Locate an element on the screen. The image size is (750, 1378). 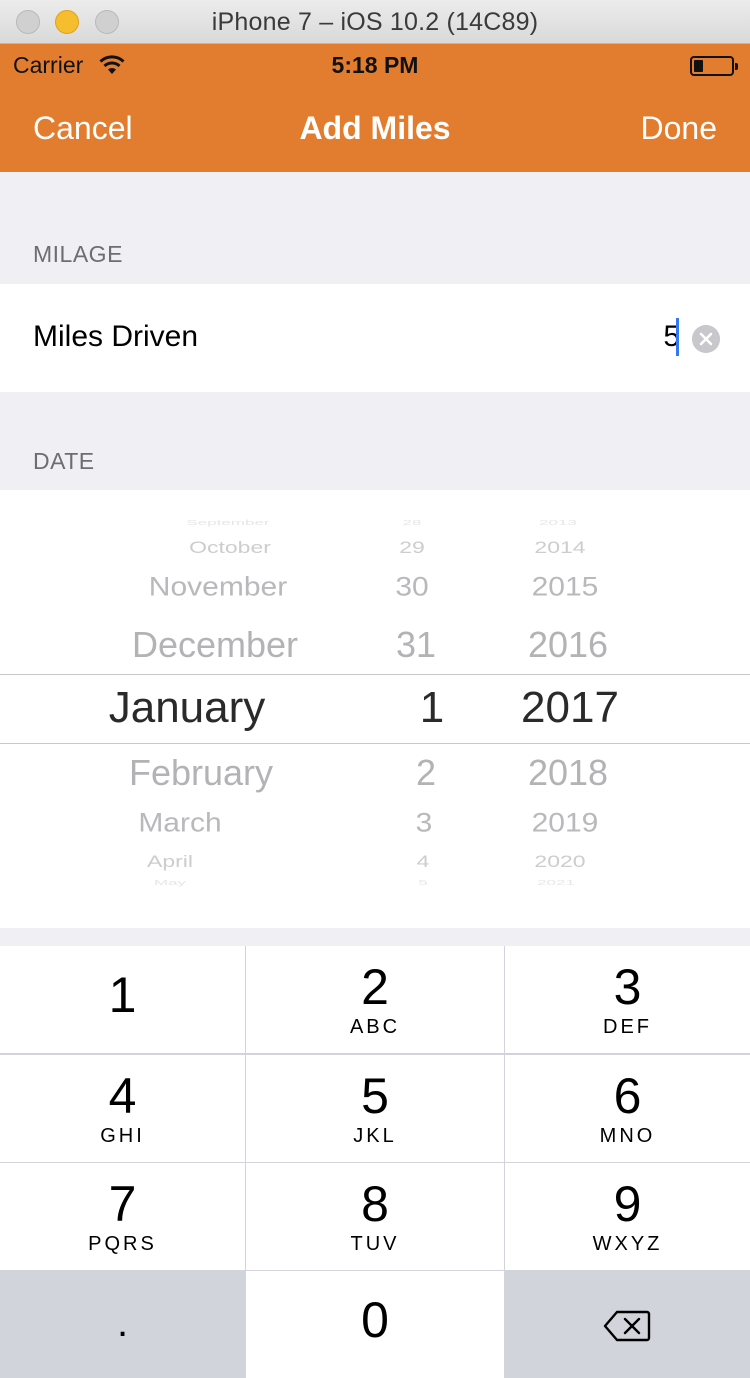
simulator-title-bar: iPhone 7 – iOS 10.2 (14C89) is located at coordinates (375, 22).